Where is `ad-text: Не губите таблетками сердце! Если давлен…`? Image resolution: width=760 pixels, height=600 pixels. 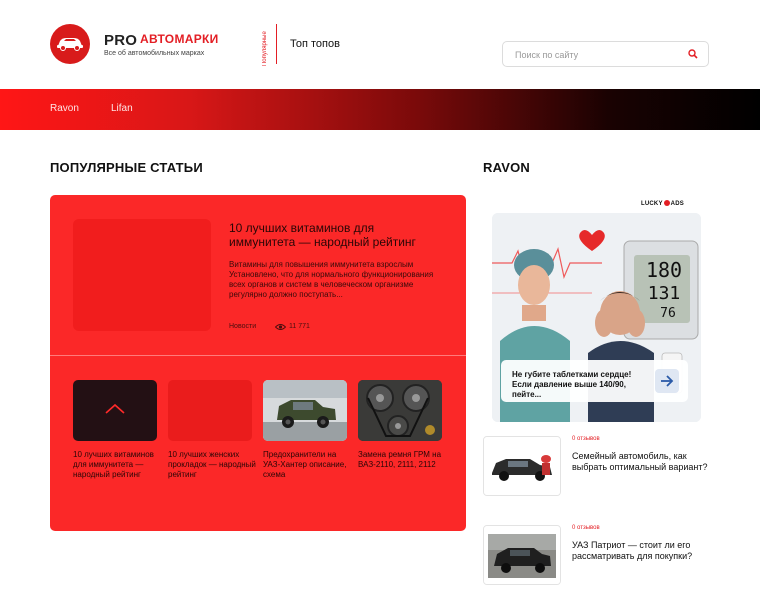 ad-text: Не губите таблетками сердце! Если давлен… is located at coordinates (582, 385).